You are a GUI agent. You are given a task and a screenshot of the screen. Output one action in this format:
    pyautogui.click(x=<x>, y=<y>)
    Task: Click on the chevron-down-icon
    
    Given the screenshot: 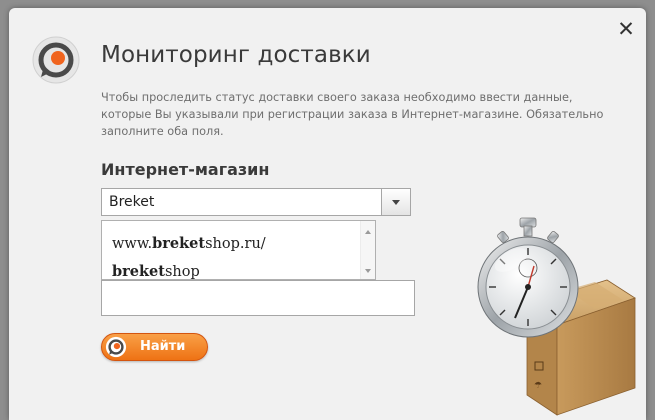 What is the action you would take?
    pyautogui.click(x=395, y=202)
    